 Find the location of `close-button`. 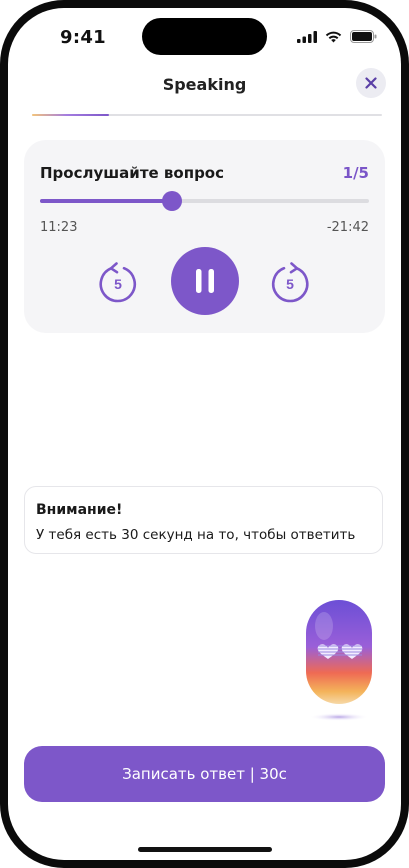

close-button is located at coordinates (371, 83).